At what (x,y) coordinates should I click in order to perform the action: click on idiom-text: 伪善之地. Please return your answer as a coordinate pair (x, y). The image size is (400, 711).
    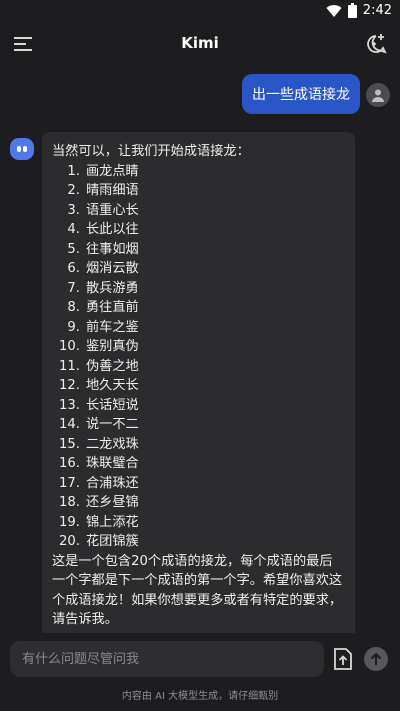
    Looking at the image, I should click on (112, 366).